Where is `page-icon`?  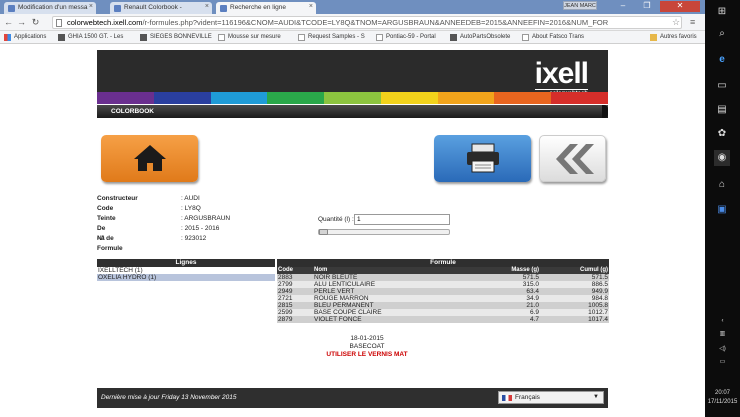
page-icon is located at coordinates (59, 23).